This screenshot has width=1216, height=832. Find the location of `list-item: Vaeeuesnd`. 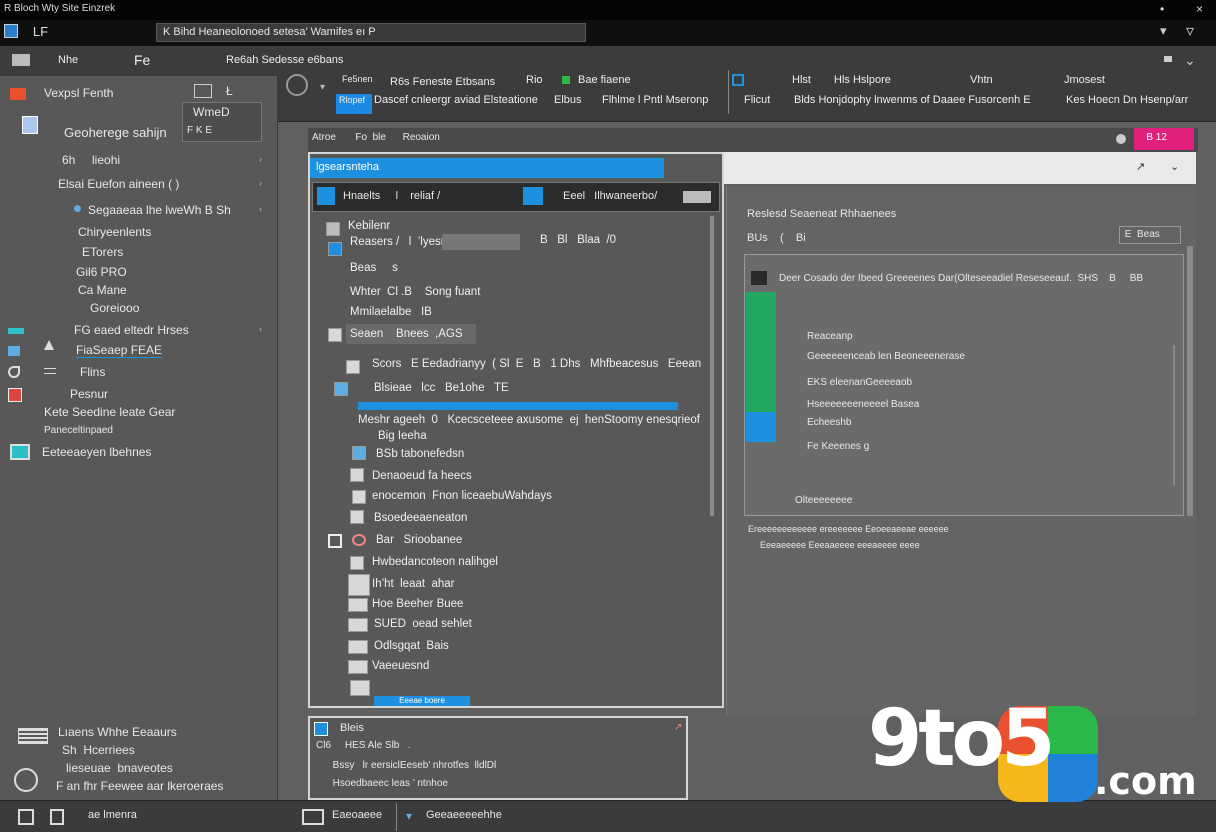

list-item: Vaeeuesnd is located at coordinates (400, 666).